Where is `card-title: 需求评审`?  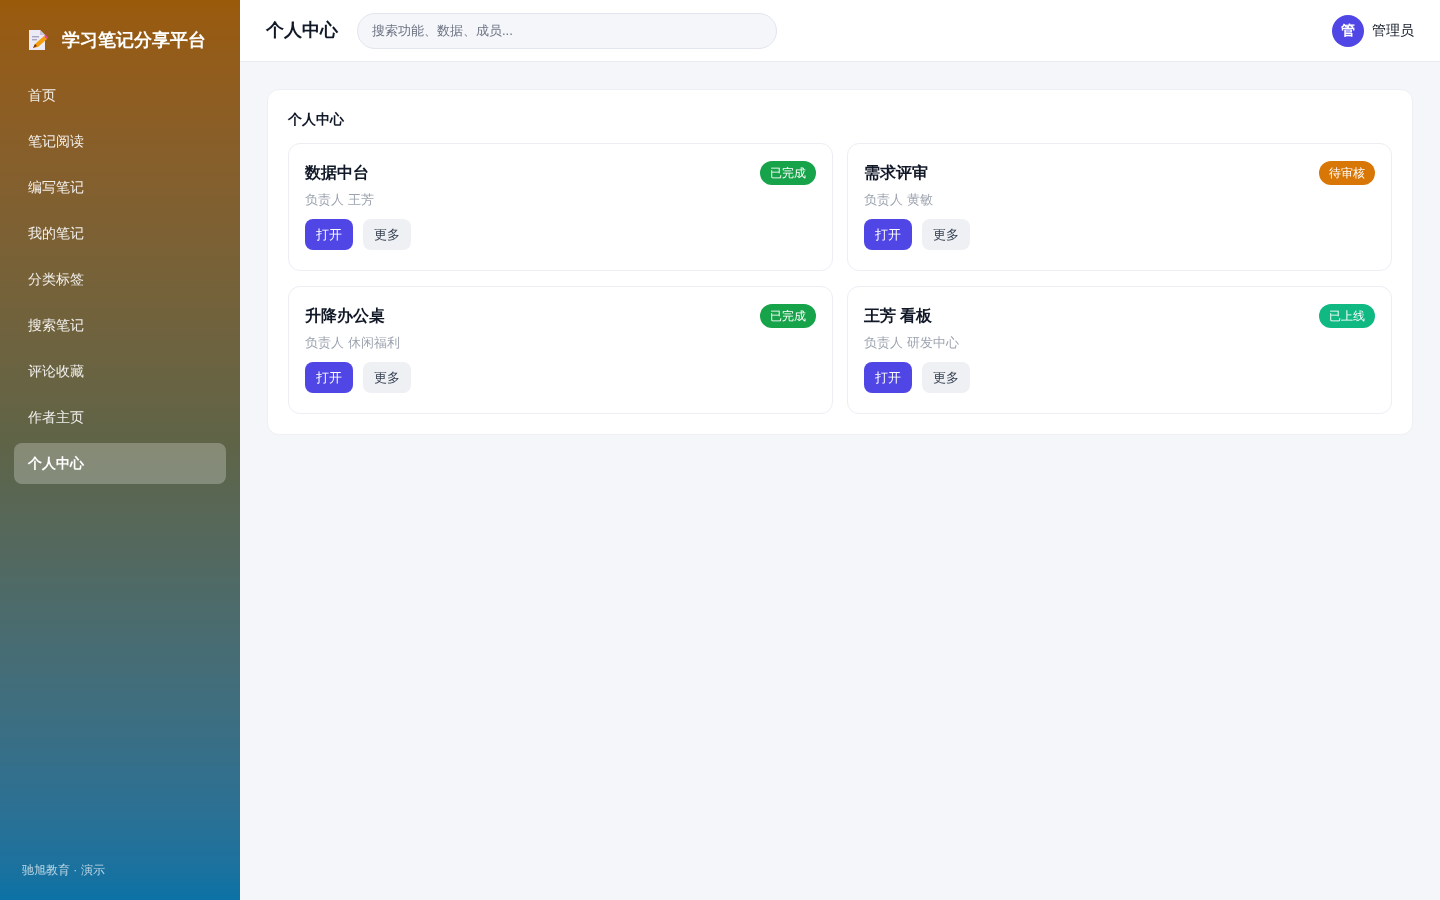
card-title: 需求评审 is located at coordinates (896, 173).